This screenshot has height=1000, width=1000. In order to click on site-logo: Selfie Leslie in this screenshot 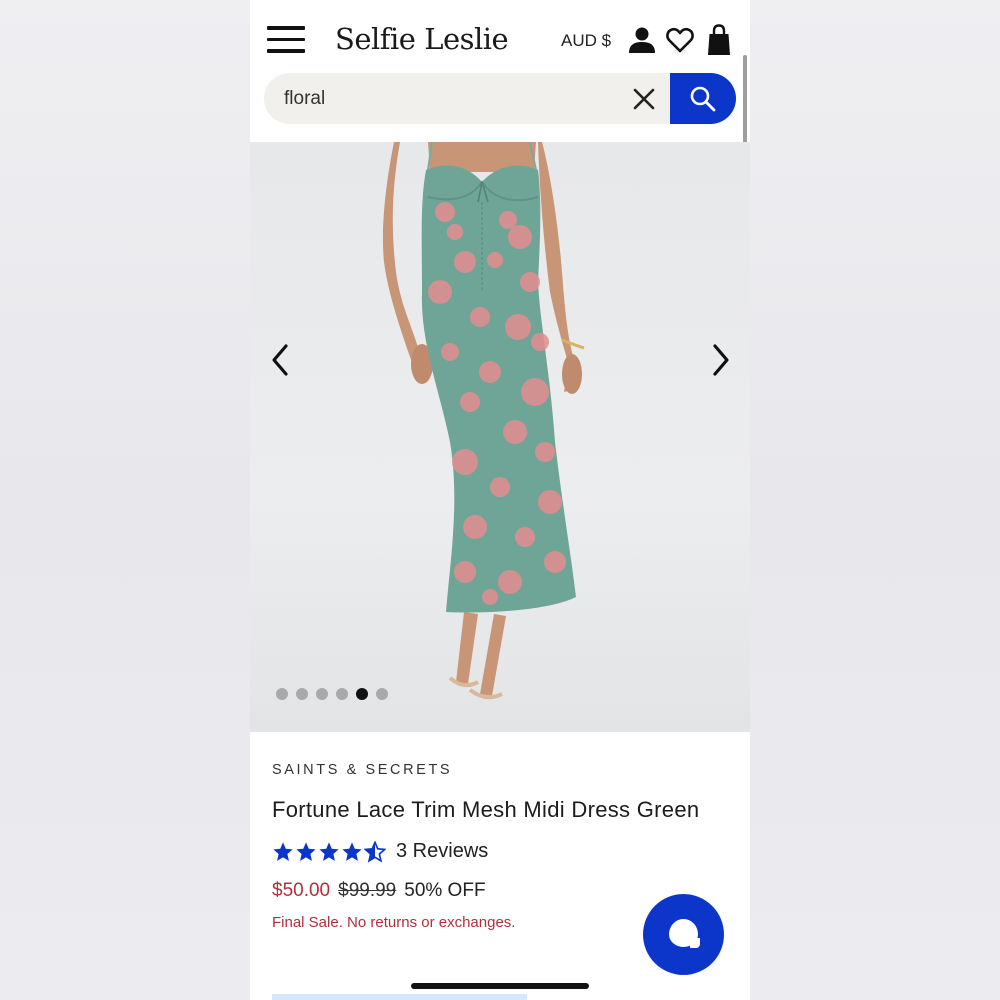, I will do `click(422, 39)`.